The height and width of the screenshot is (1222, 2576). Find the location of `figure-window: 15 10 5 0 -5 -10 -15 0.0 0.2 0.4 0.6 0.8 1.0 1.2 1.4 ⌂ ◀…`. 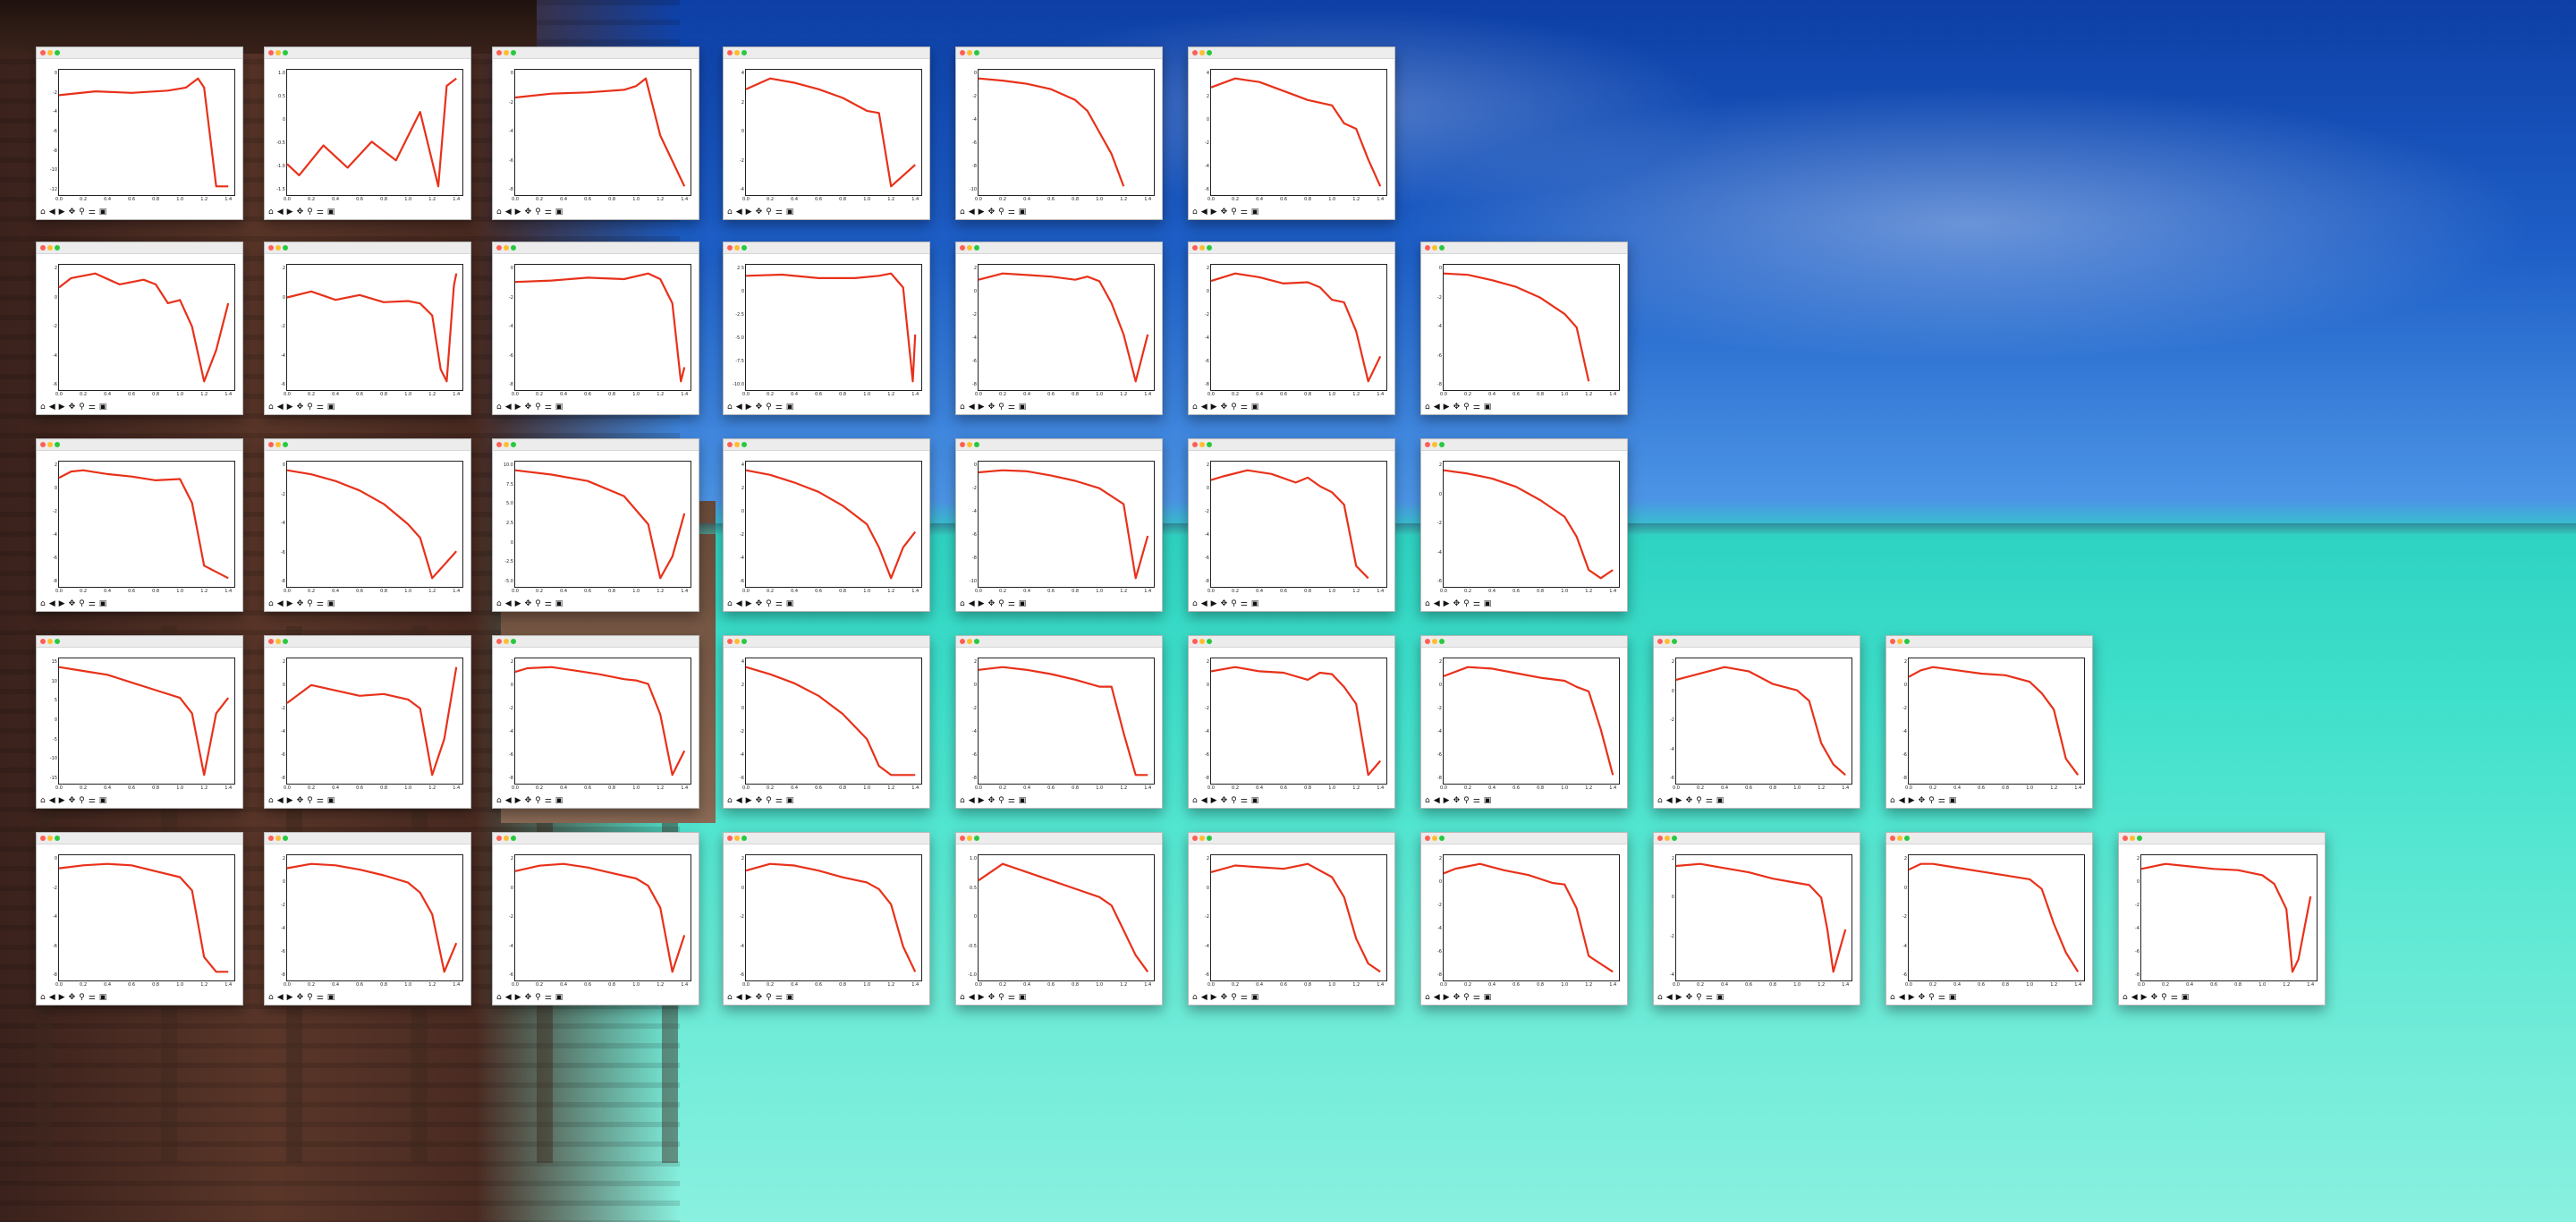

figure-window: 15 10 5 0 -5 -10 -15 0.0 0.2 0.4 0.6 0.8 1.0 1.2 1.4 ⌂ ◀… is located at coordinates (139, 722).